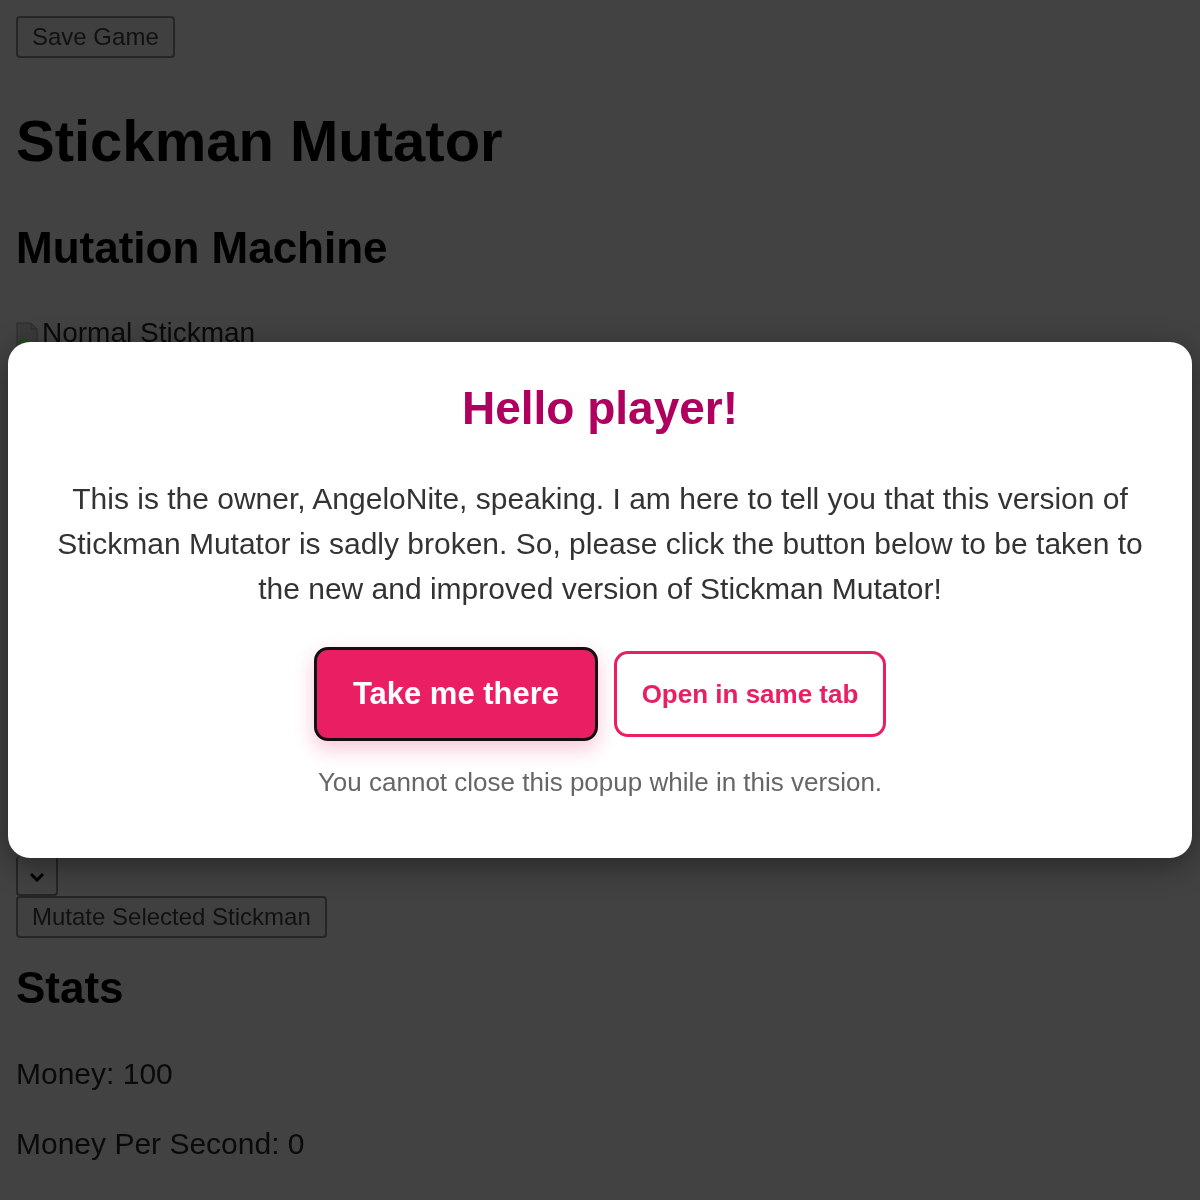 The image size is (1200, 1200). Describe the element at coordinates (600, 782) in the screenshot. I see `popup-note: You cannot close this popup while in this version.` at that location.